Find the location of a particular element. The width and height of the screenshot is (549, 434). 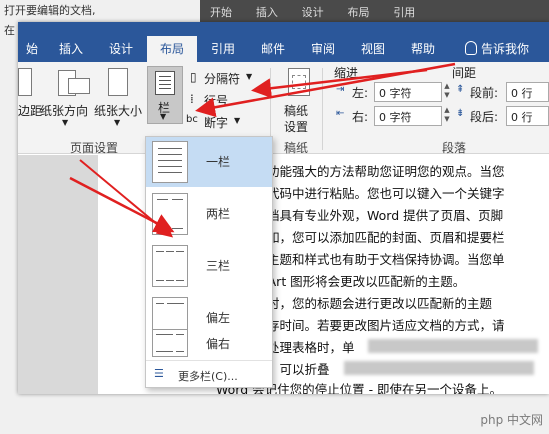

doc-line: 。例如，您可以添加匹配的封面、页眉和提要栏 is located at coordinates (373, 237).